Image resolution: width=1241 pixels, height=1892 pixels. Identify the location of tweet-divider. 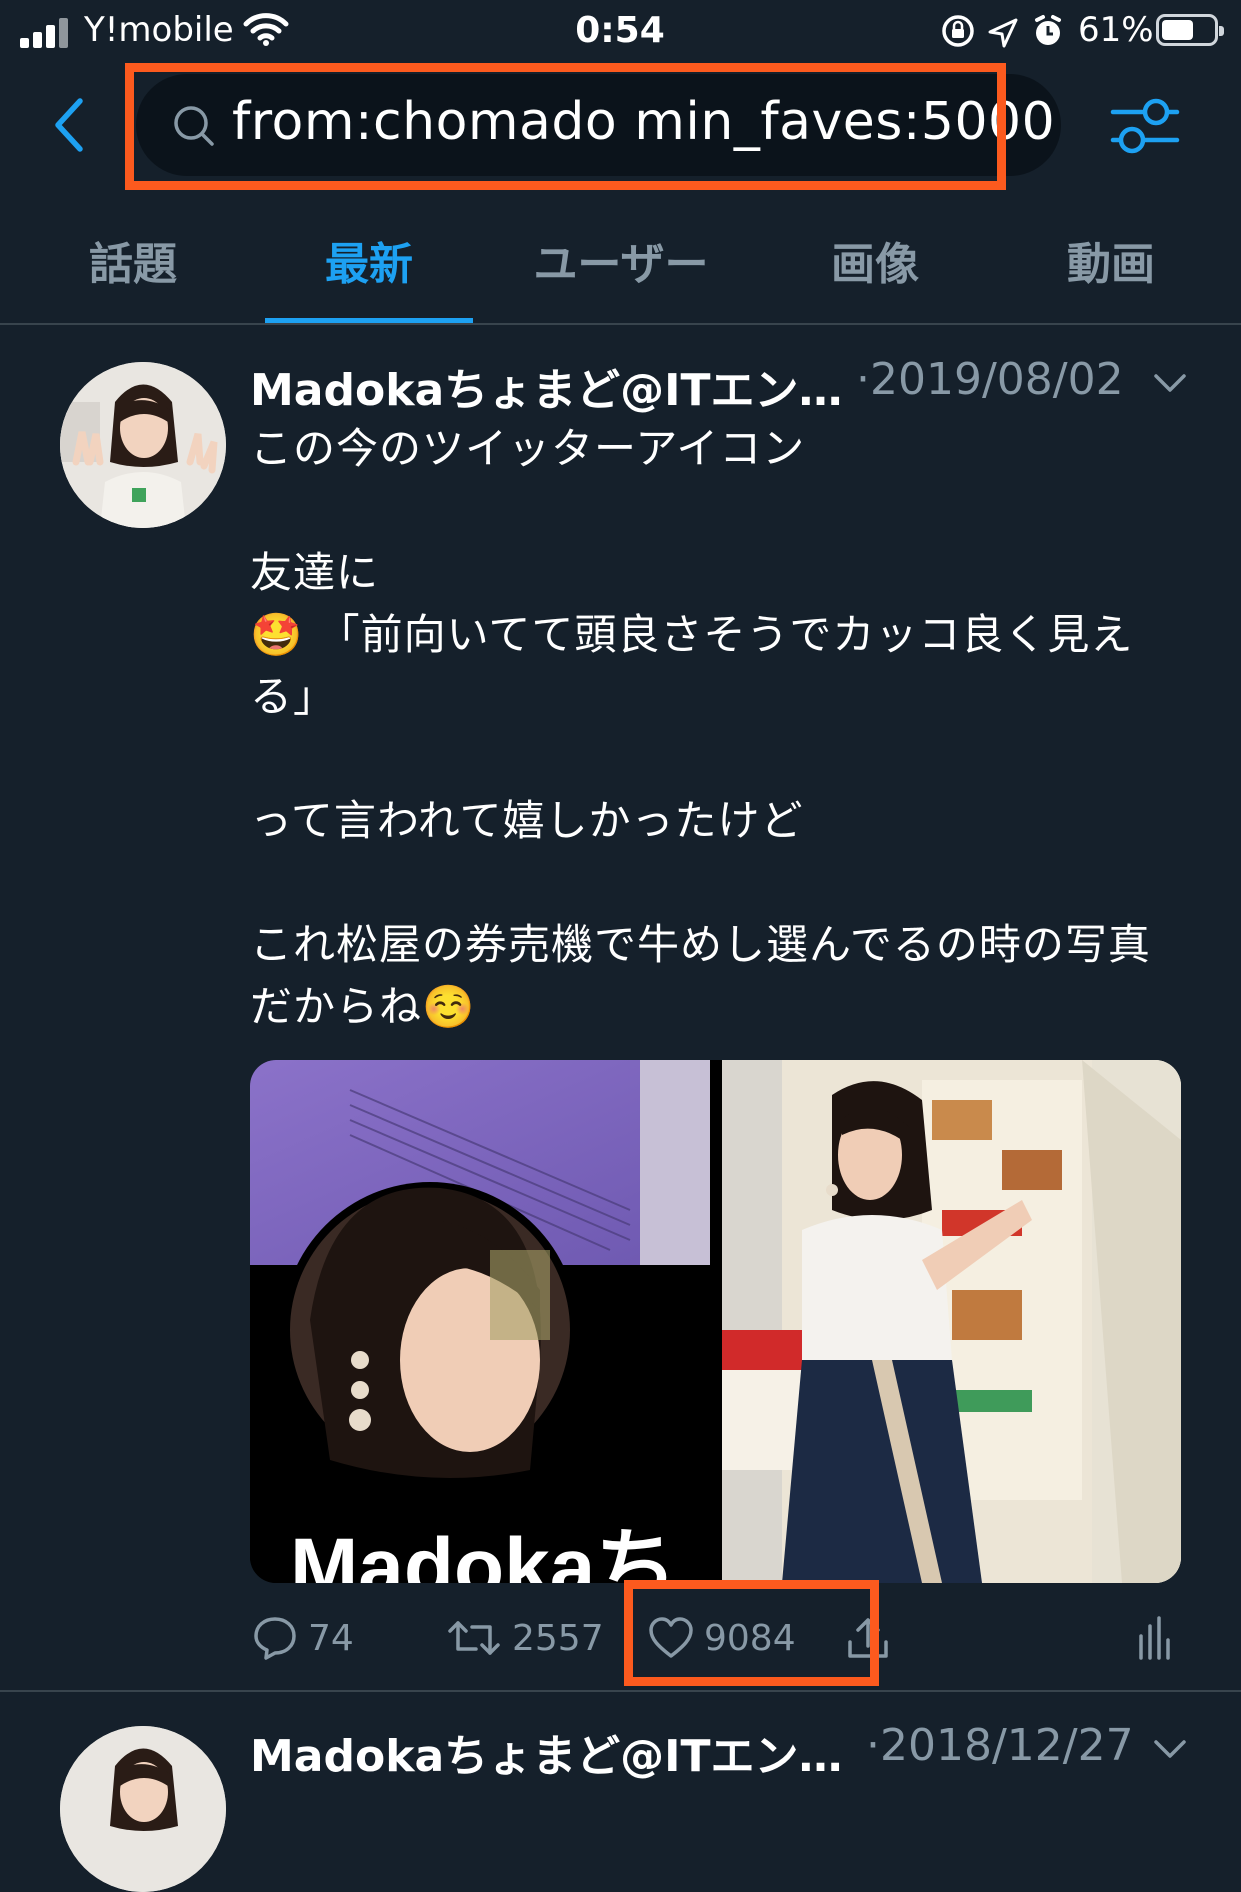
(620, 1691).